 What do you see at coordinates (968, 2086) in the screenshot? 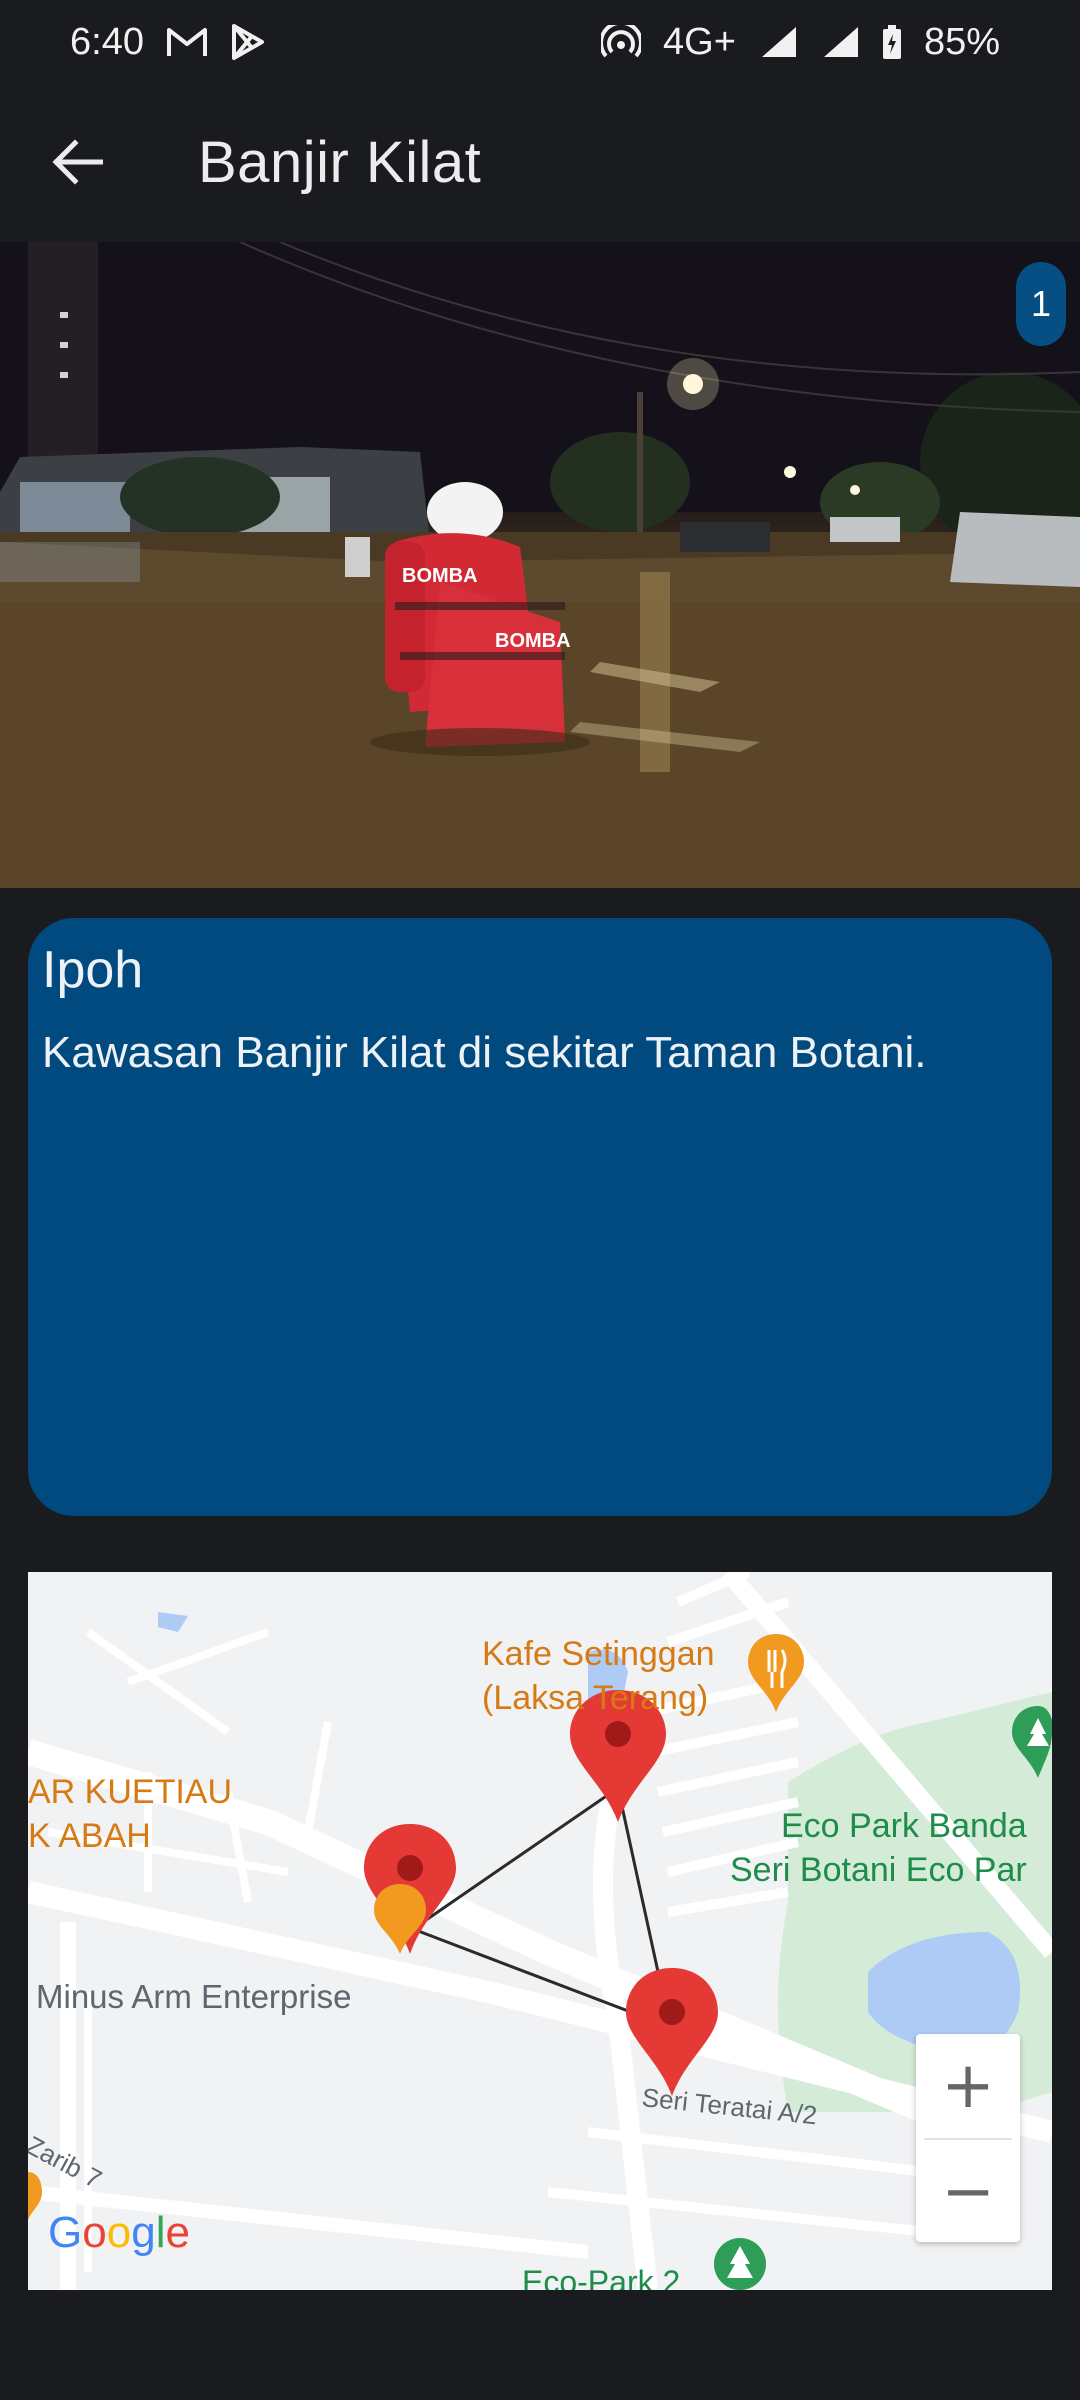
I see `zoom-in-button: +` at bounding box center [968, 2086].